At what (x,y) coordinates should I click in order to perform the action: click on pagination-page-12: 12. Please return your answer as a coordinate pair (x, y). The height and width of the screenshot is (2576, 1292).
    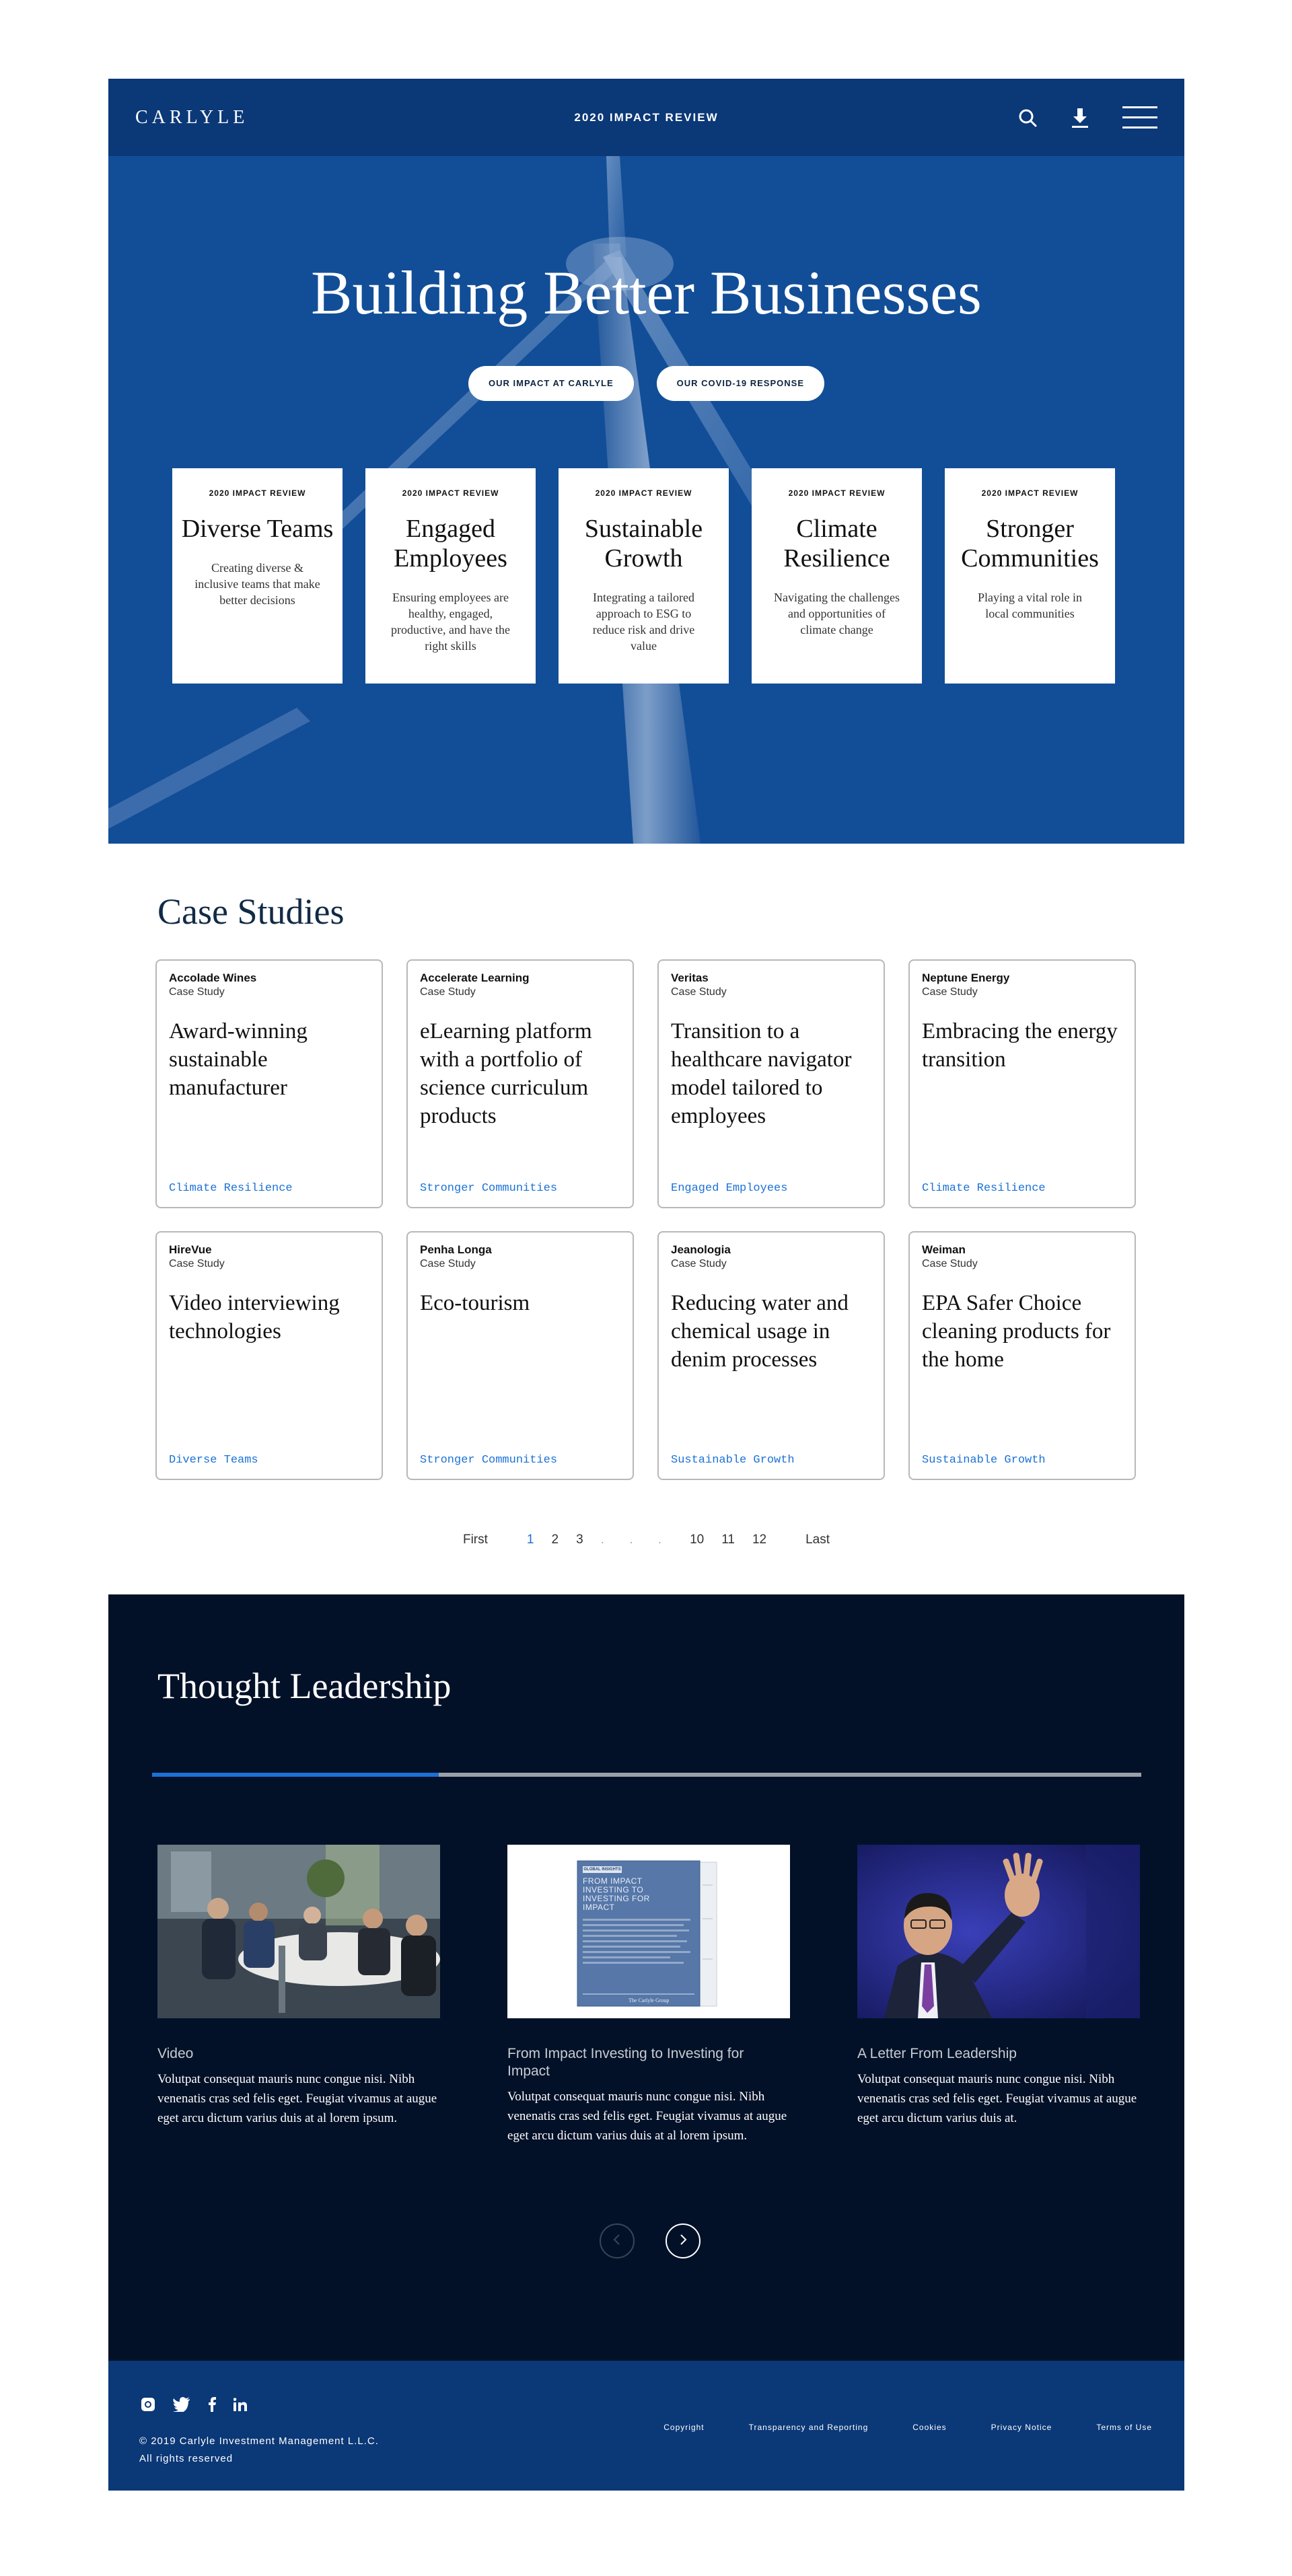
    Looking at the image, I should click on (759, 1540).